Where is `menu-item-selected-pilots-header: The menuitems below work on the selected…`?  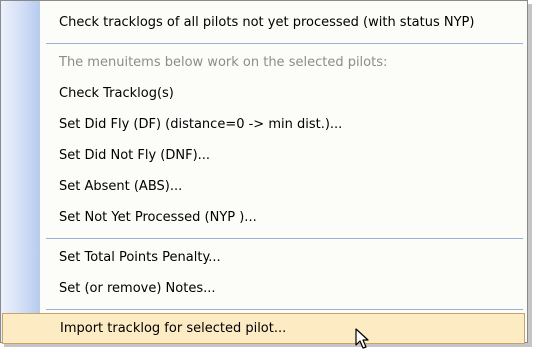 menu-item-selected-pilots-header: The menuitems below work on the selected… is located at coordinates (223, 62).